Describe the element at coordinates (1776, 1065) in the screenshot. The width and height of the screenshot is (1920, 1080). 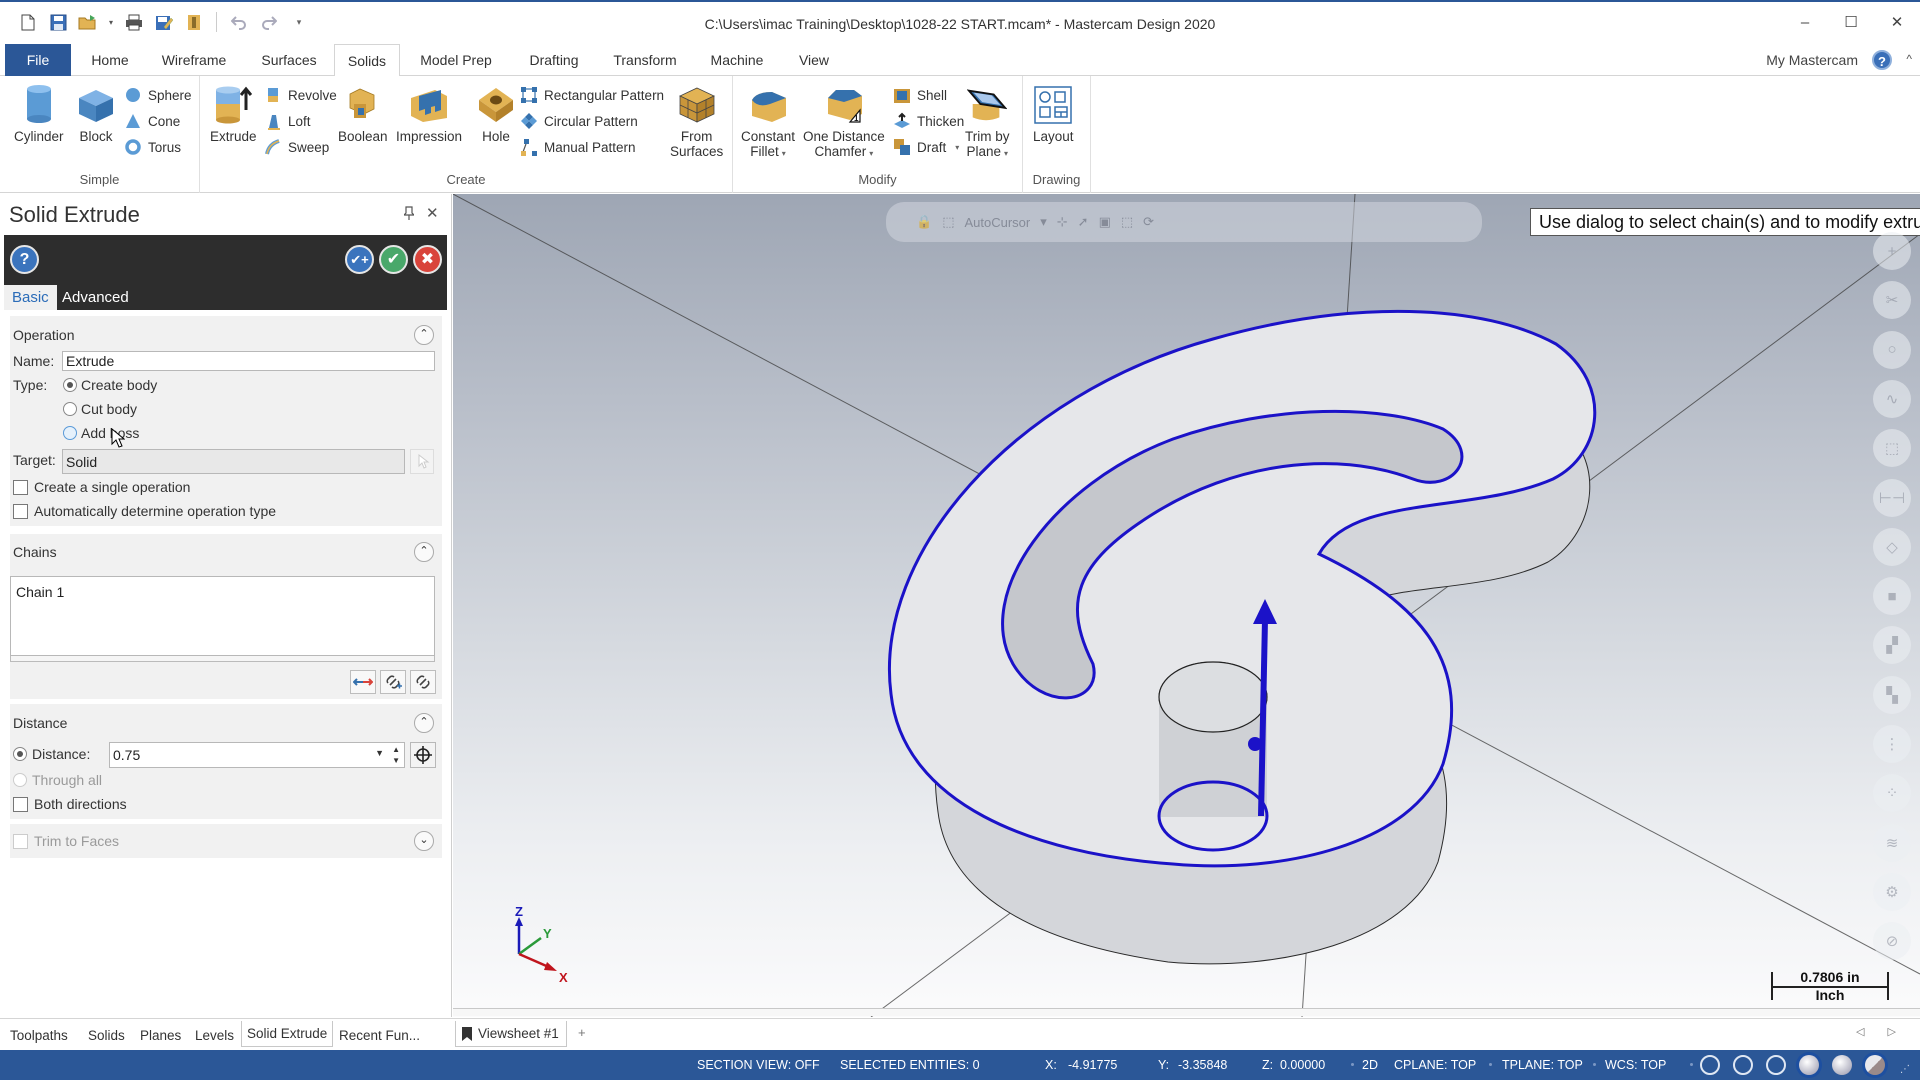
I see `hidden-line-view-icon` at that location.